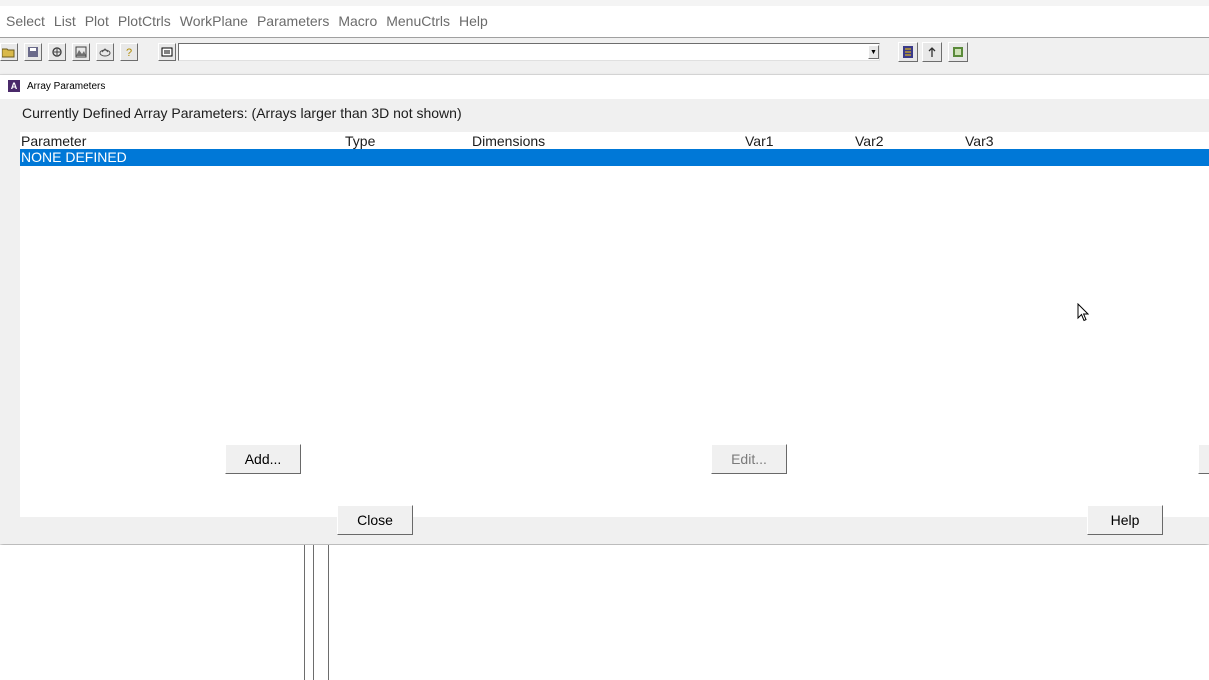  Describe the element at coordinates (357, 21) in the screenshot. I see `menu-macro: Macro` at that location.